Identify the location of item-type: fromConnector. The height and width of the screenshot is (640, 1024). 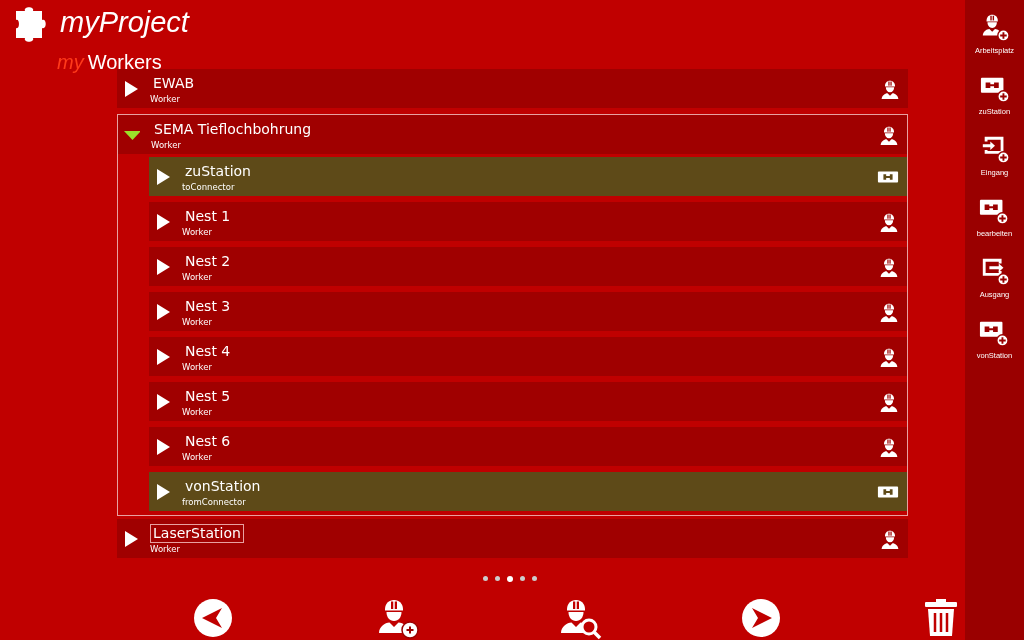
(214, 502).